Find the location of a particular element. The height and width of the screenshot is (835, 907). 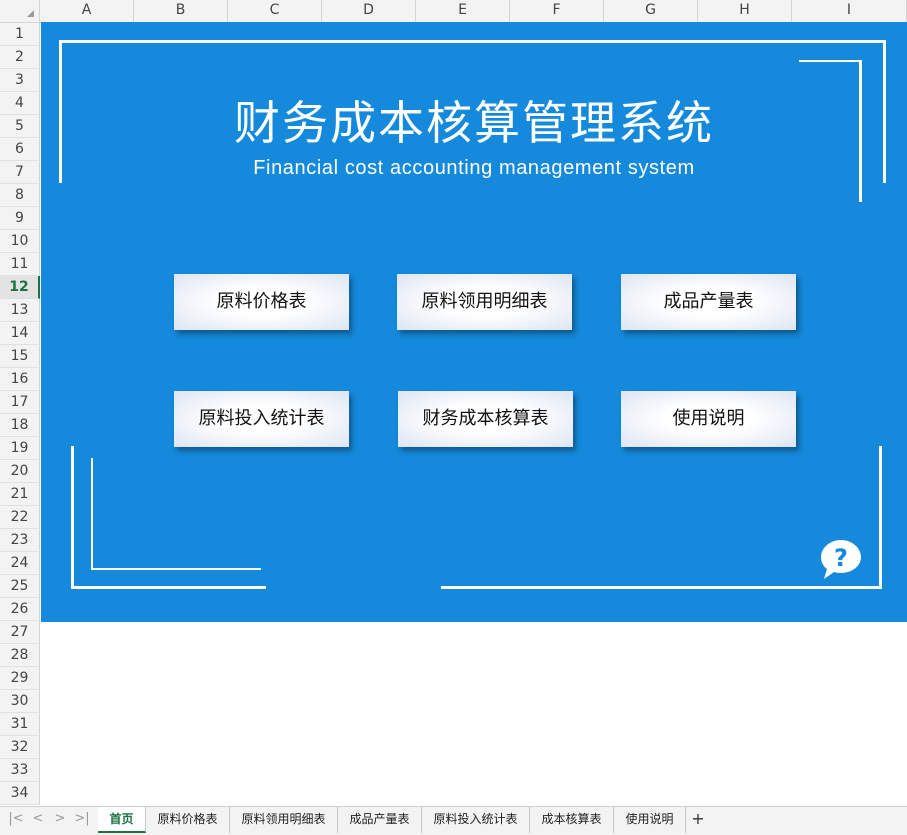

select-all-triangle-icon is located at coordinates (30, 13).